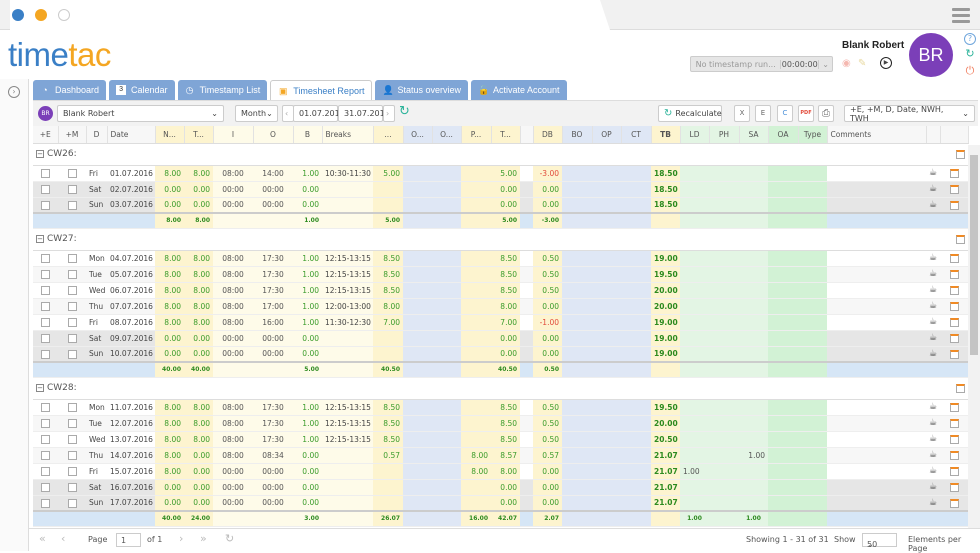  What do you see at coordinates (140, 113) in the screenshot?
I see `user-select: Blank Robert ⌄` at bounding box center [140, 113].